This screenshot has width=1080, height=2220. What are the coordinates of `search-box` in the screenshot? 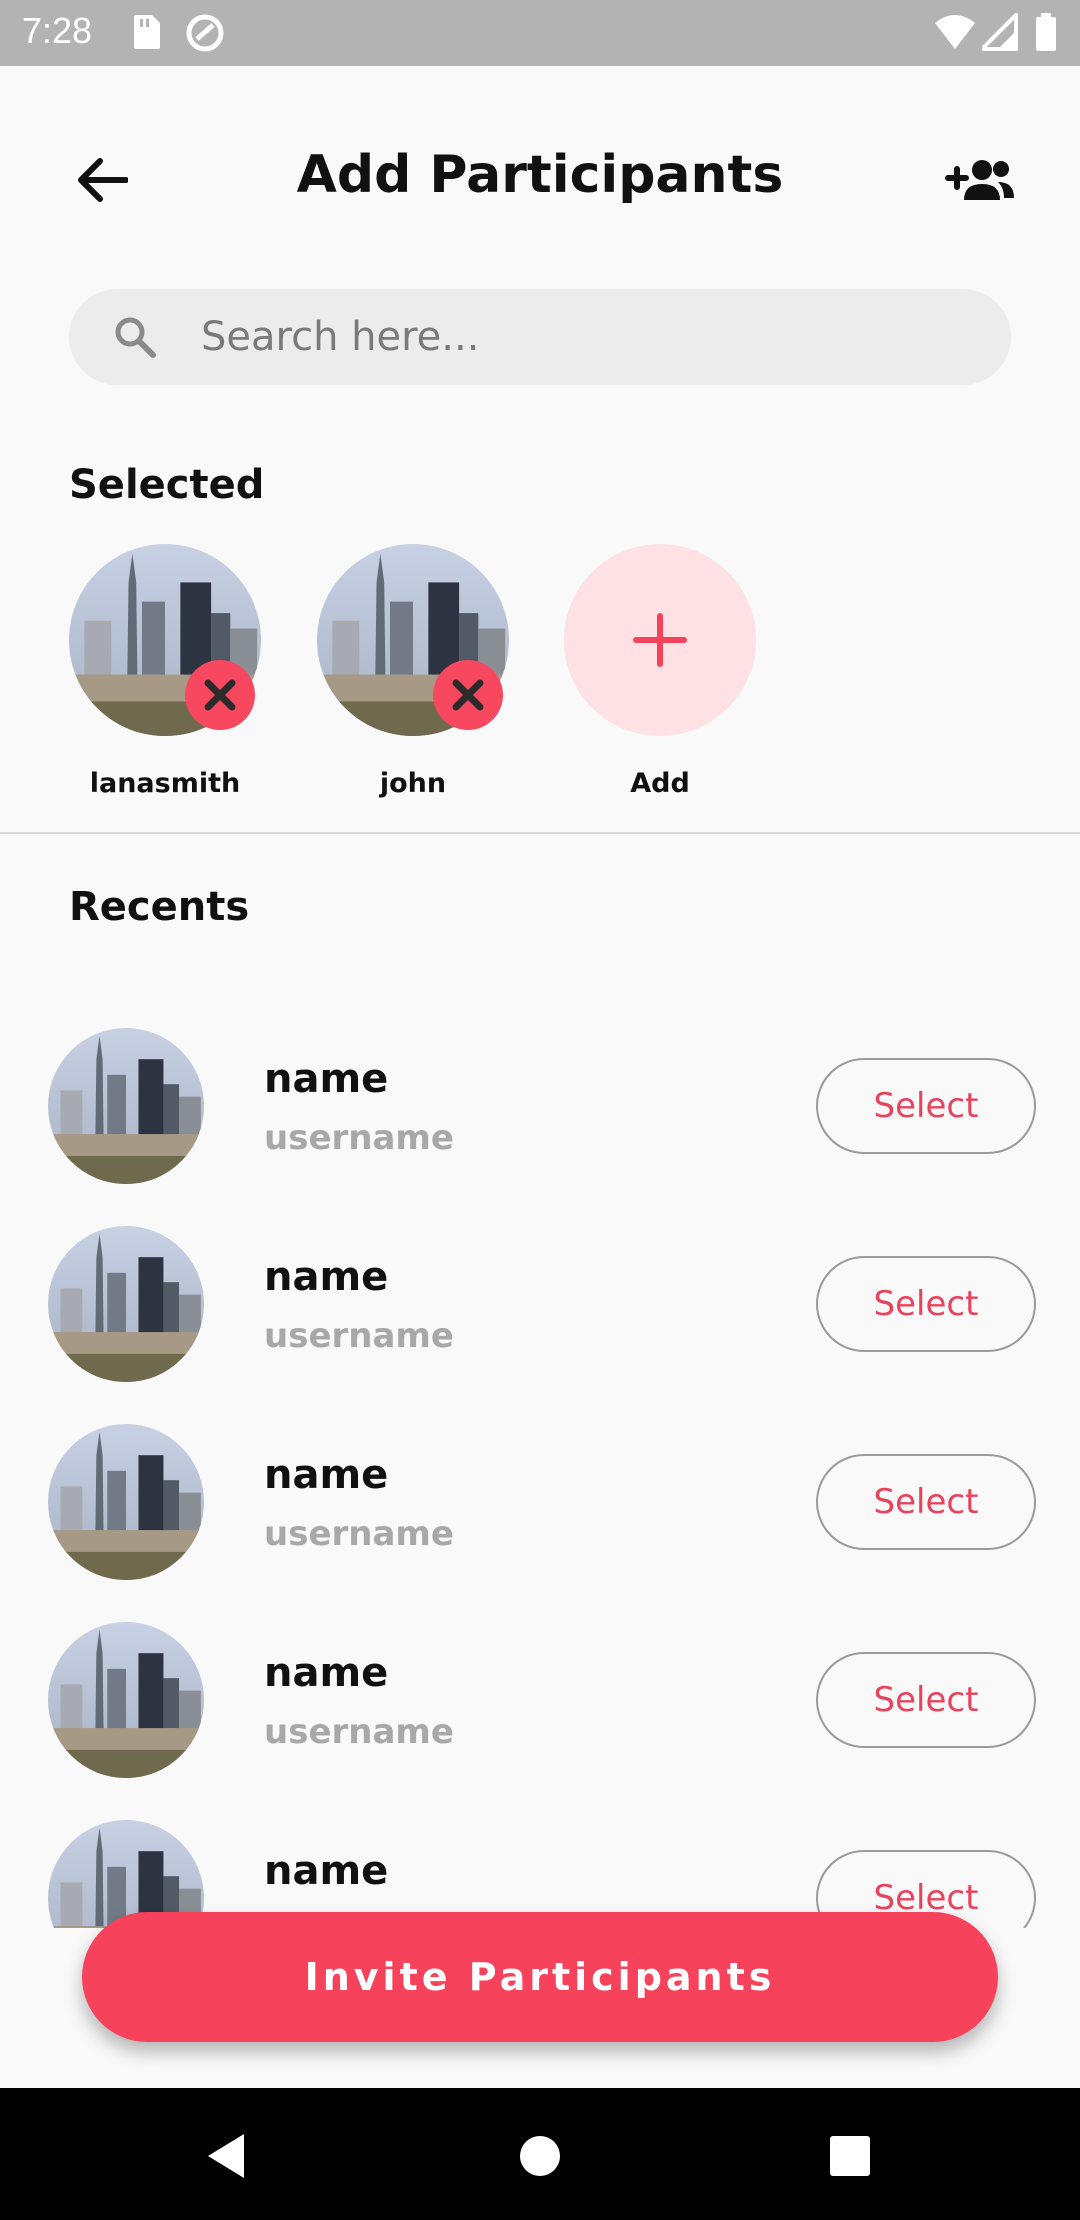 It's located at (540, 337).